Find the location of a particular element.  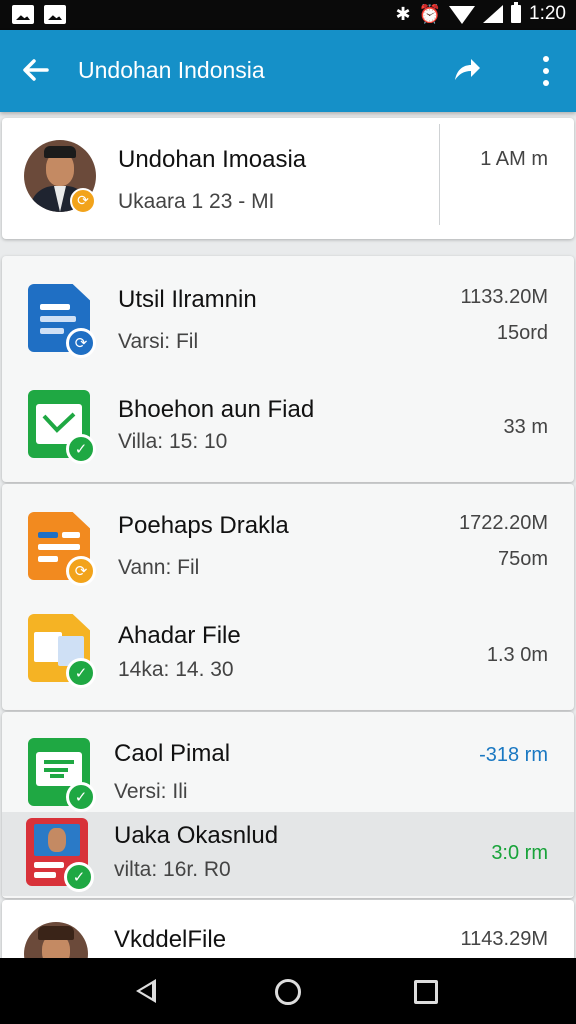

status-time: 1:20 is located at coordinates (547, 13).